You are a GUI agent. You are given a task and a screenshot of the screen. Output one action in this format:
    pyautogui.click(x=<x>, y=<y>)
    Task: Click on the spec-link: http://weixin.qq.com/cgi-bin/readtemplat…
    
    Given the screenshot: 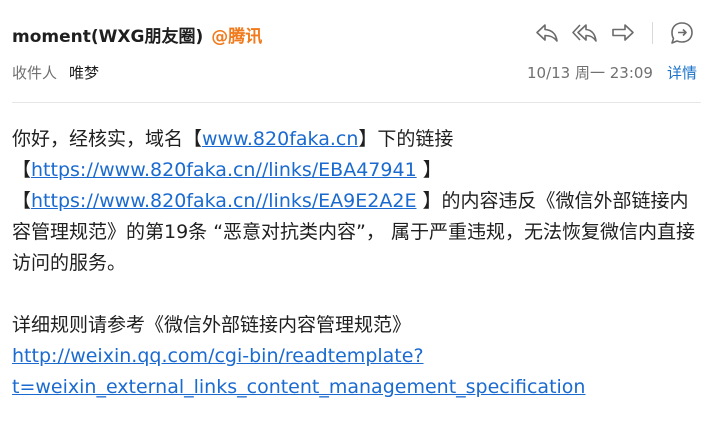 What is the action you would take?
    pyautogui.click(x=298, y=371)
    